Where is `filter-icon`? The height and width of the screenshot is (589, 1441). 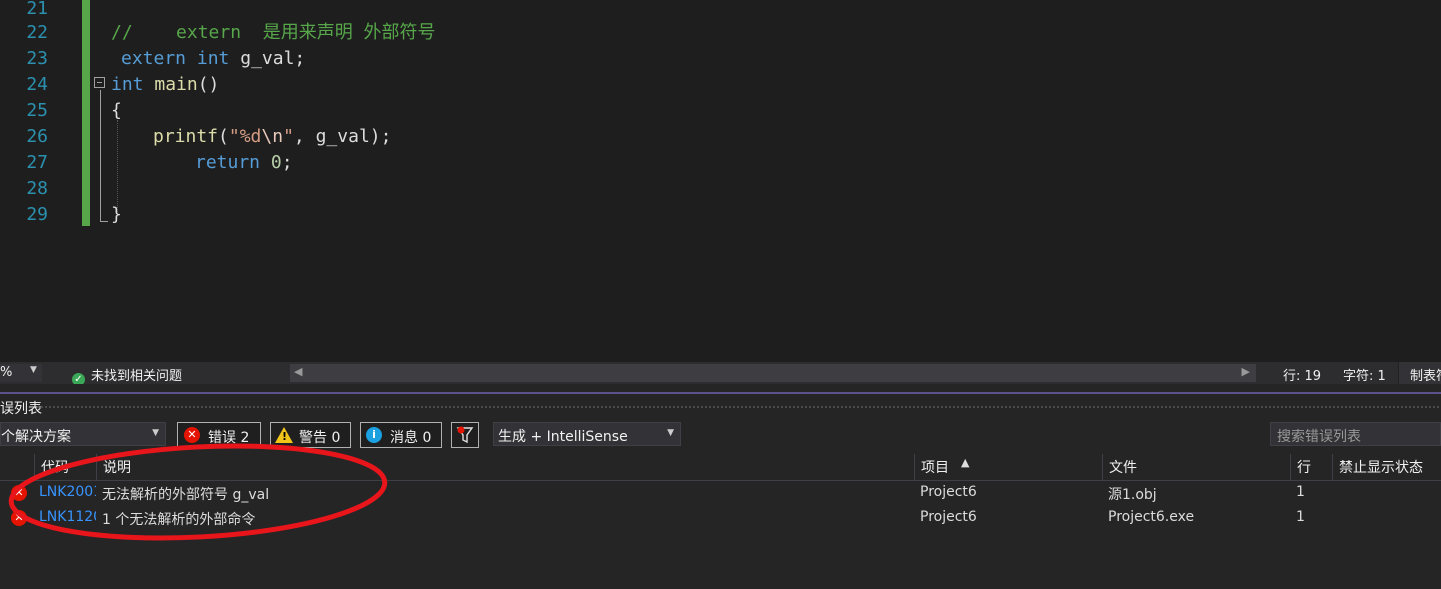
filter-icon is located at coordinates (465, 435).